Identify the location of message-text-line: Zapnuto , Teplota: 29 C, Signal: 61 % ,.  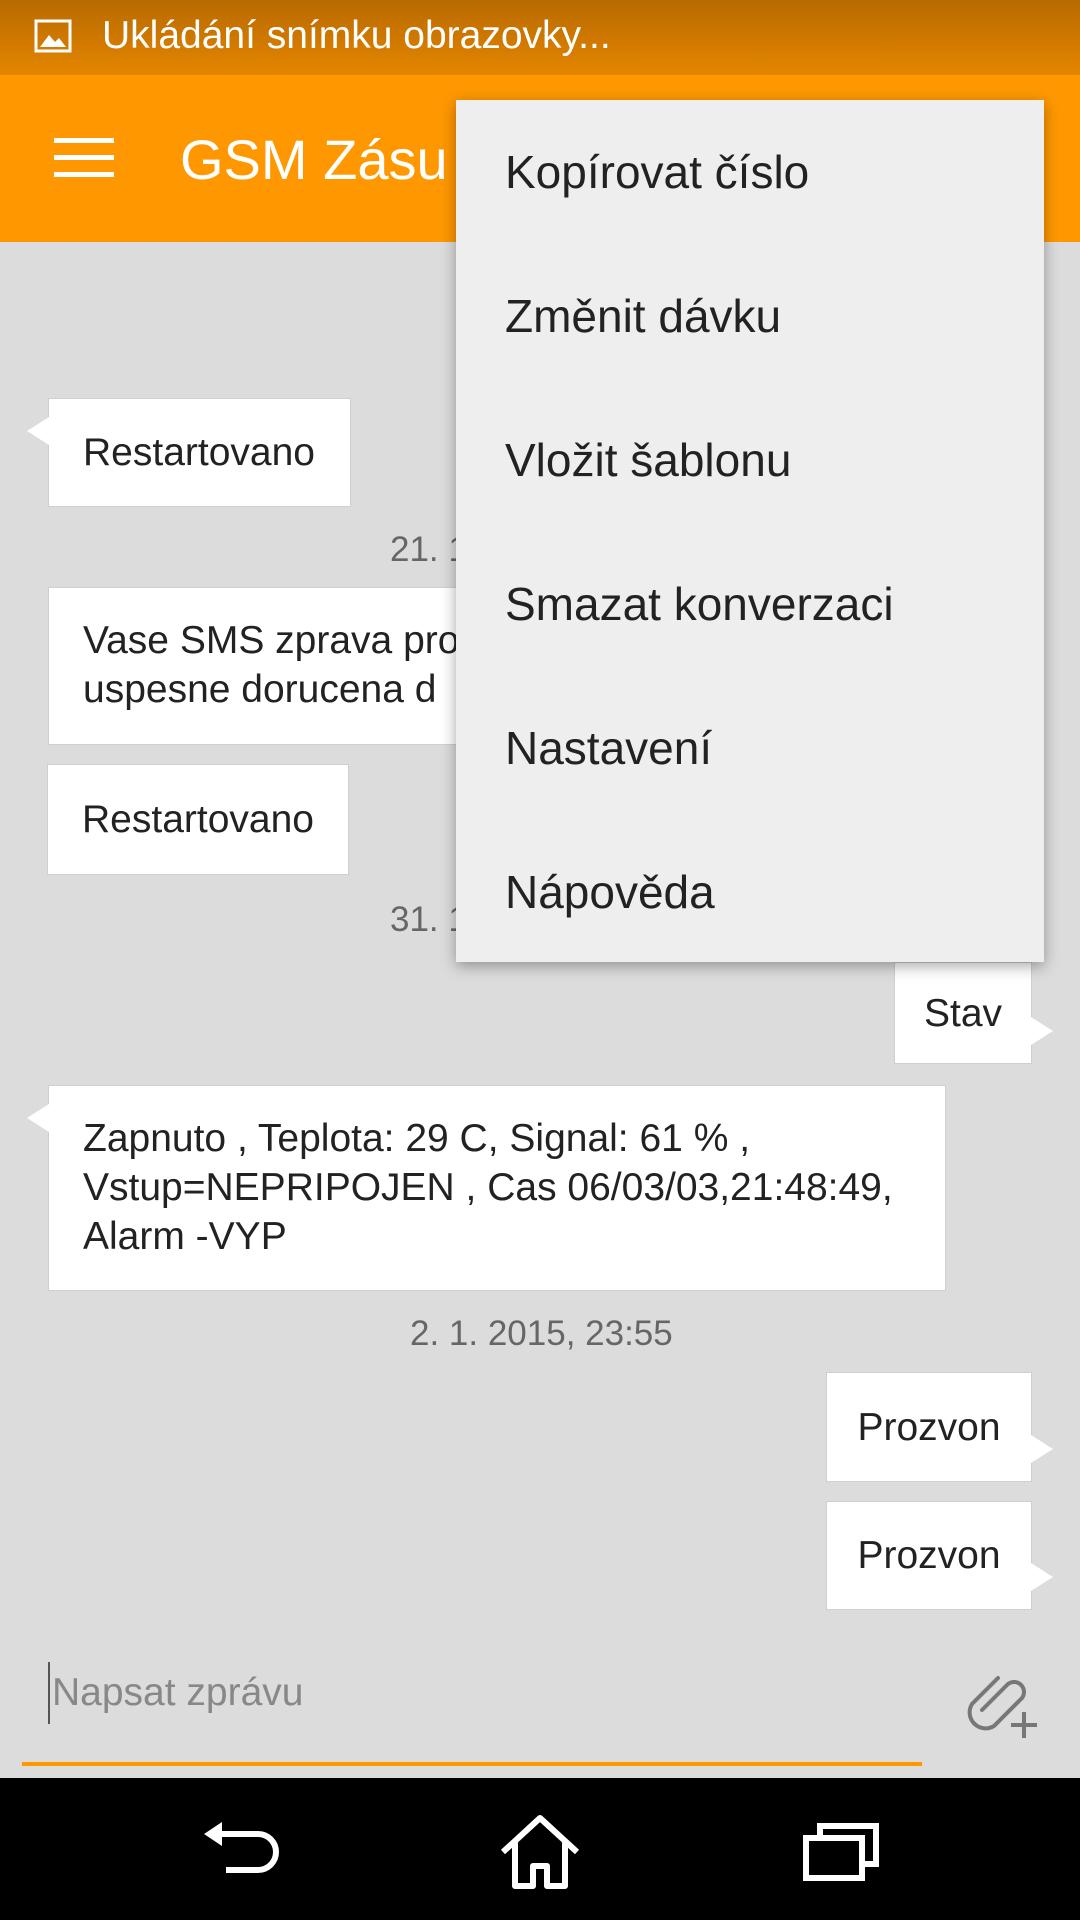
(417, 1138).